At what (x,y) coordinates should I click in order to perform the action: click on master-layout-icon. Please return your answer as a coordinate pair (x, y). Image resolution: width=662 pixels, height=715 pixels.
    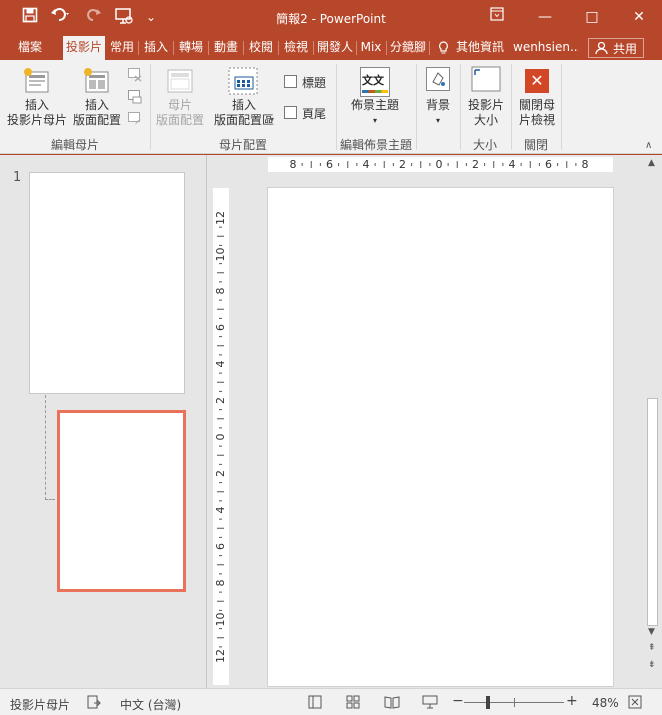
    Looking at the image, I should click on (180, 81).